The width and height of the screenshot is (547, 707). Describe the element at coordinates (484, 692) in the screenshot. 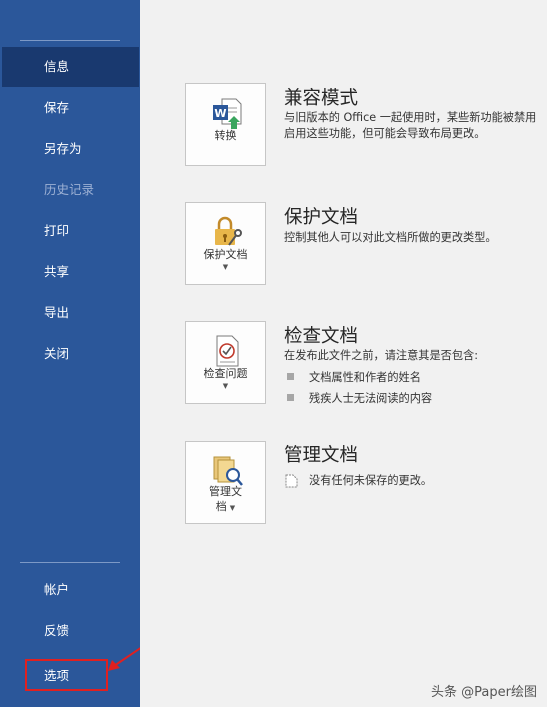

I see `watermark: 头条 @Paper绘图` at that location.